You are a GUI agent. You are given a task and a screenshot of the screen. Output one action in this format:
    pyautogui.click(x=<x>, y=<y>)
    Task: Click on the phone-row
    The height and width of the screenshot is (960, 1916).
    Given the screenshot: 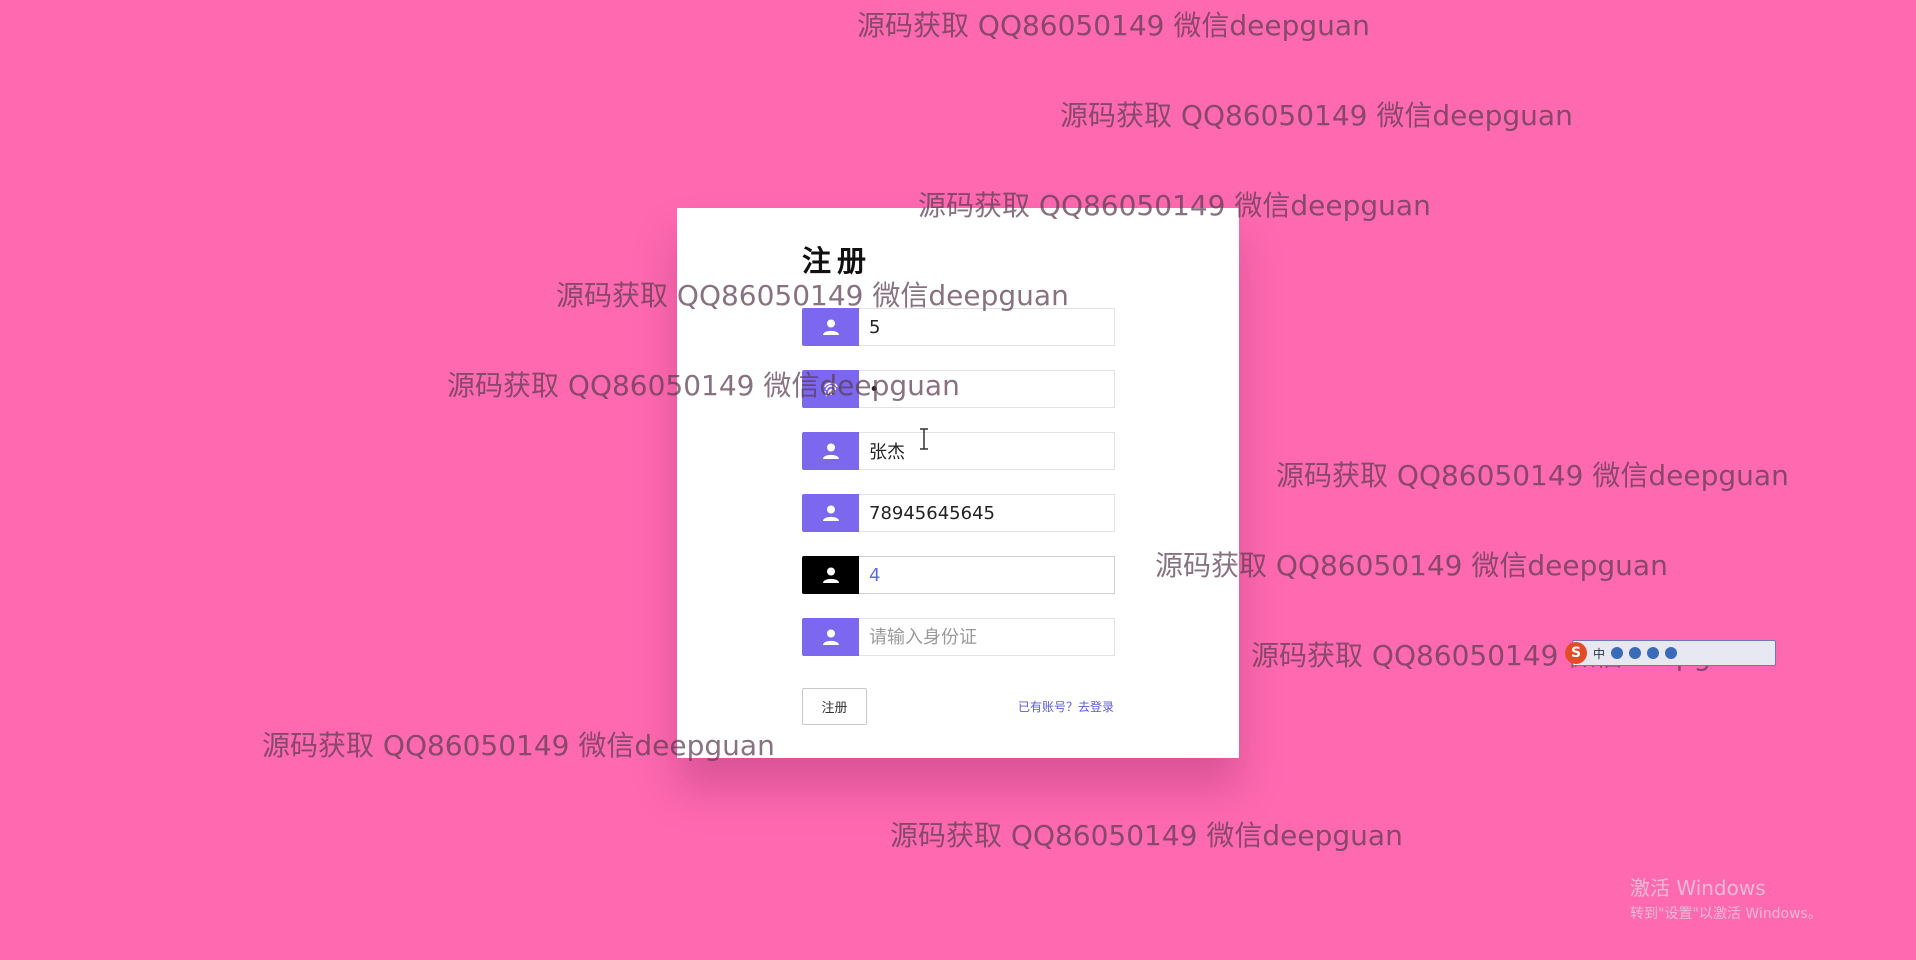 What is the action you would take?
    pyautogui.click(x=958, y=513)
    